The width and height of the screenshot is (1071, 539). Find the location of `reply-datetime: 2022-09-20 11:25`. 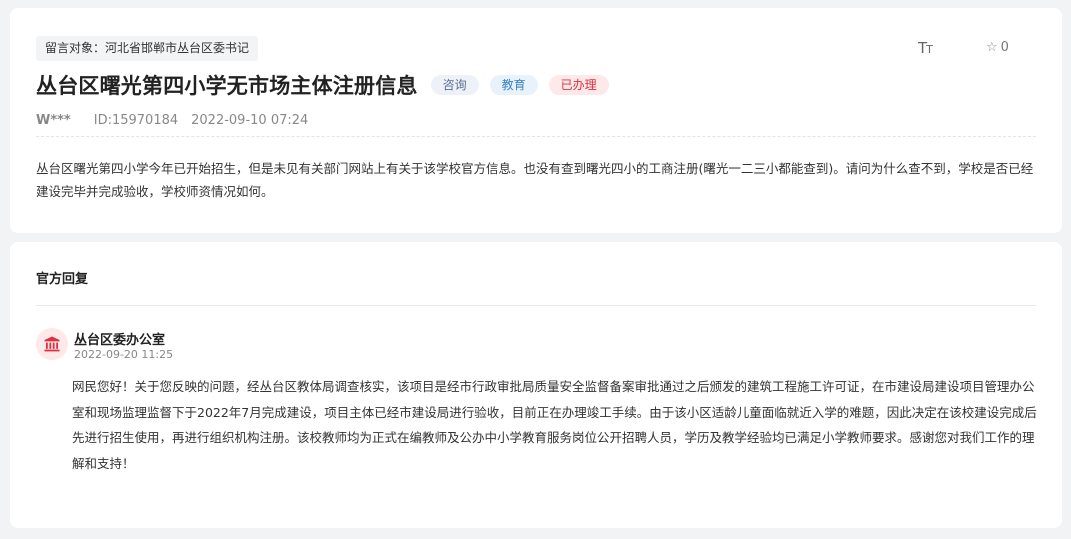

reply-datetime: 2022-09-20 11:25 is located at coordinates (124, 354).